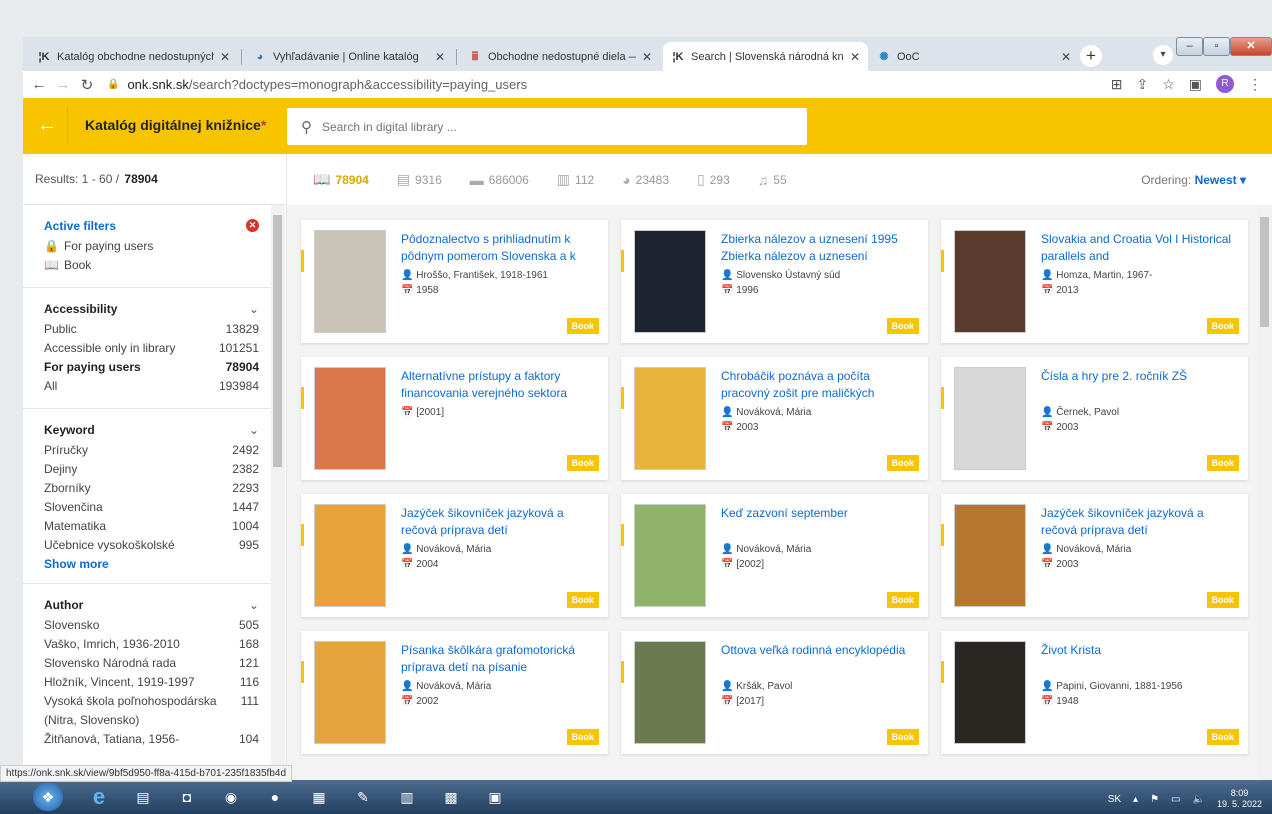 Image resolution: width=1272 pixels, height=814 pixels. Describe the element at coordinates (151, 625) in the screenshot. I see `filter-row: Slovensko 505` at that location.